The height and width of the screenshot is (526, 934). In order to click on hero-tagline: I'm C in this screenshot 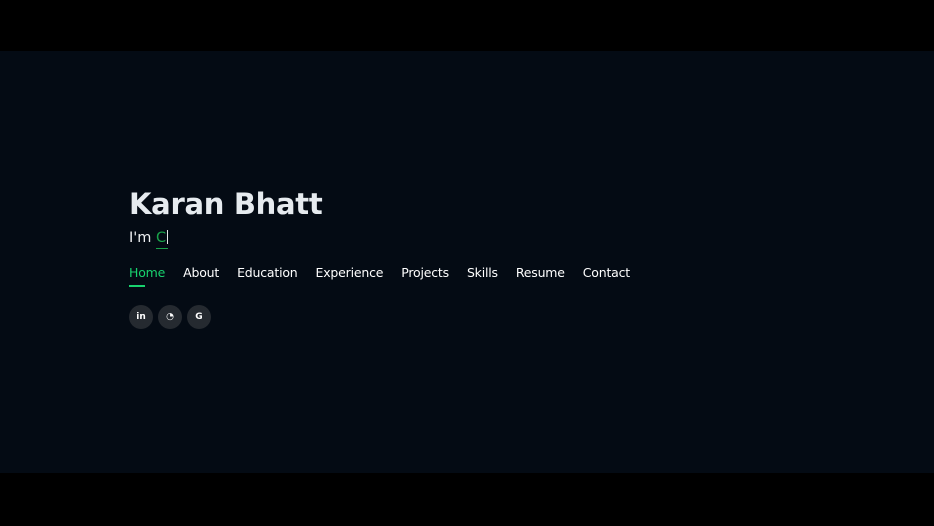, I will do `click(388, 238)`.